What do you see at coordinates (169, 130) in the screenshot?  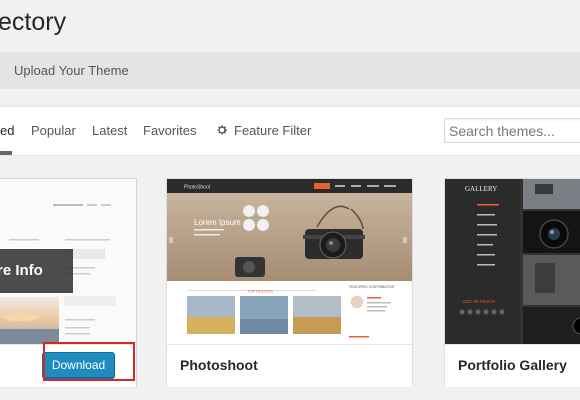 I see `tab-favorites: Favorites` at bounding box center [169, 130].